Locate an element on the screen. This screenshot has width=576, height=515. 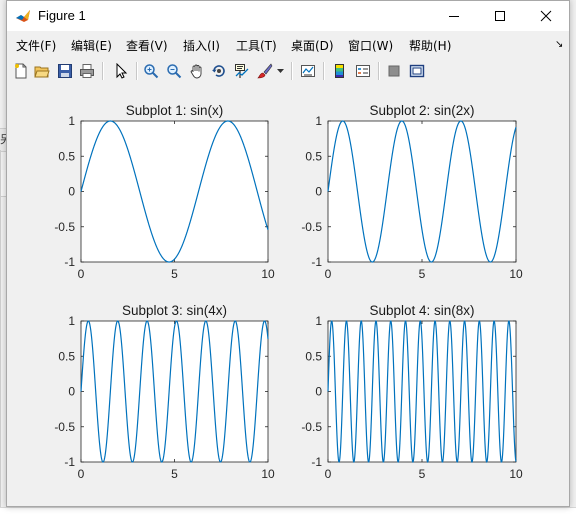
hide-plot-tools-button is located at coordinates (394, 71).